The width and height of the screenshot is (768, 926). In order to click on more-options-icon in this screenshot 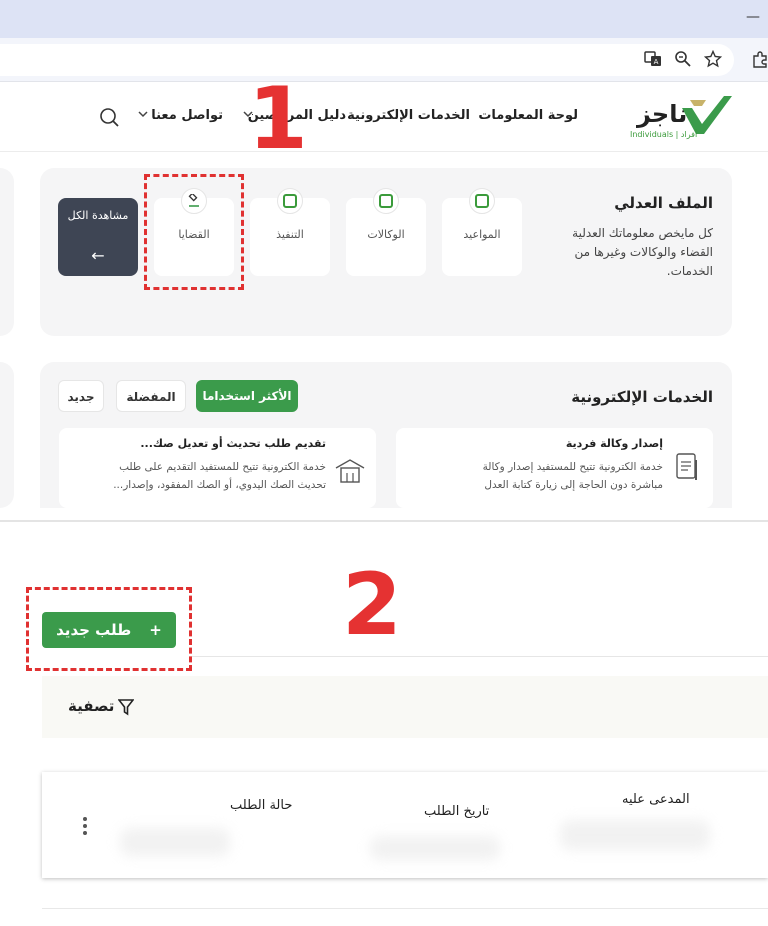, I will do `click(85, 826)`.